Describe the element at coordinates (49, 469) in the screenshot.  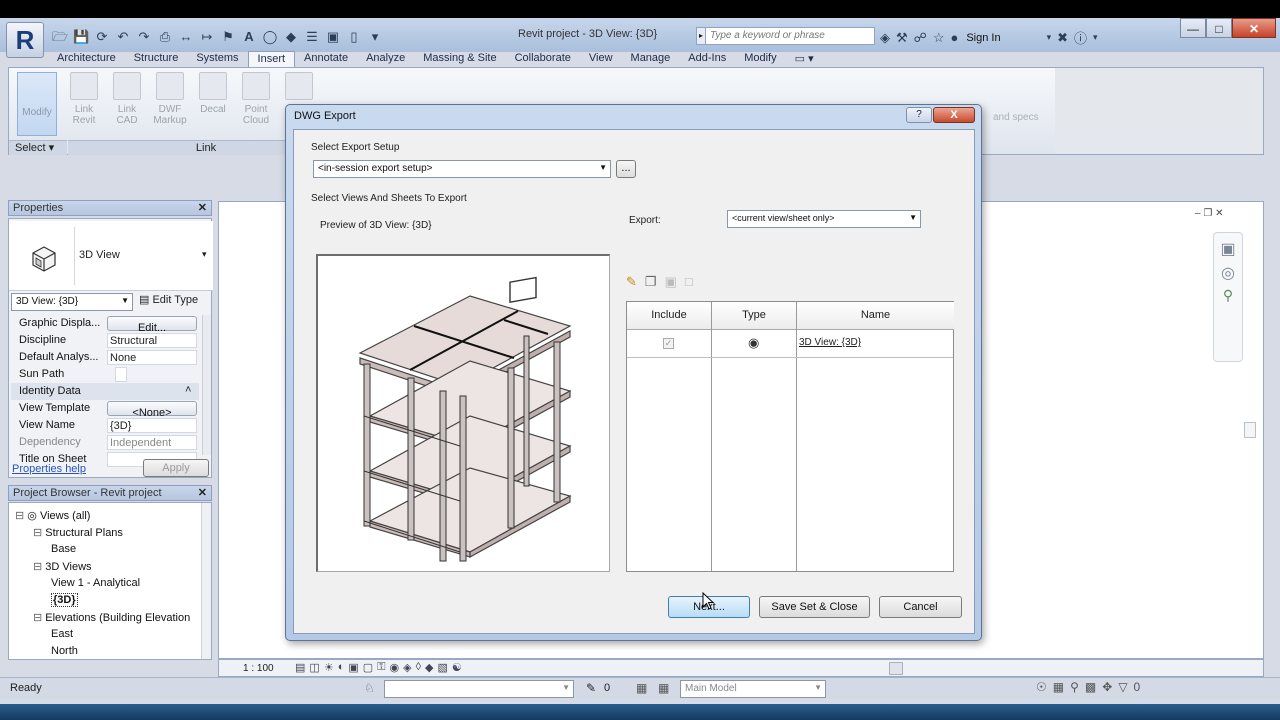
I see `properties-help-link: Properties help` at that location.